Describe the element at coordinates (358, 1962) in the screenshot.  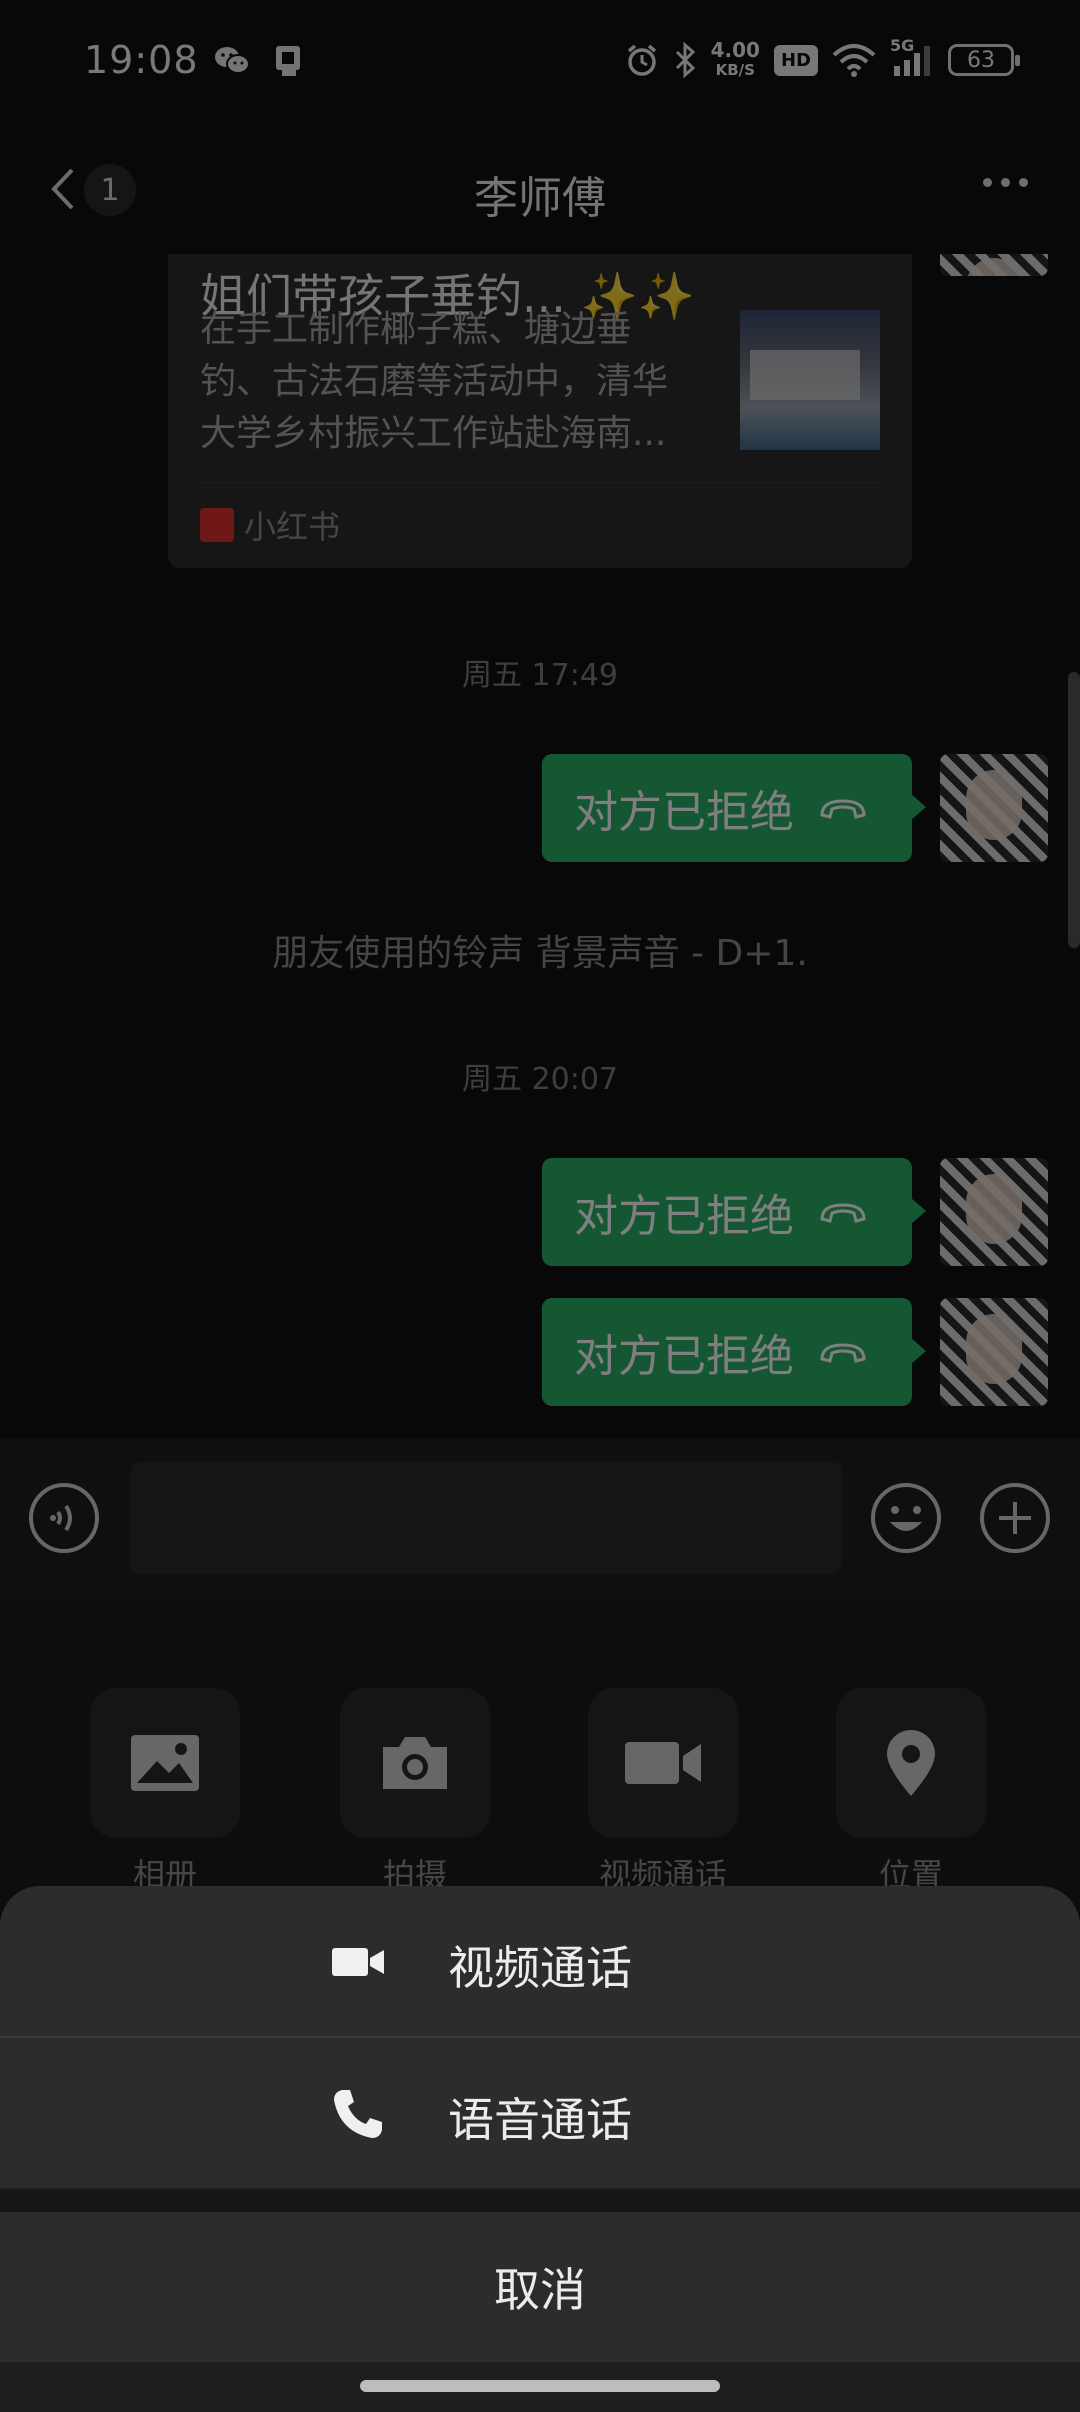
I see `video-camera-icon` at that location.